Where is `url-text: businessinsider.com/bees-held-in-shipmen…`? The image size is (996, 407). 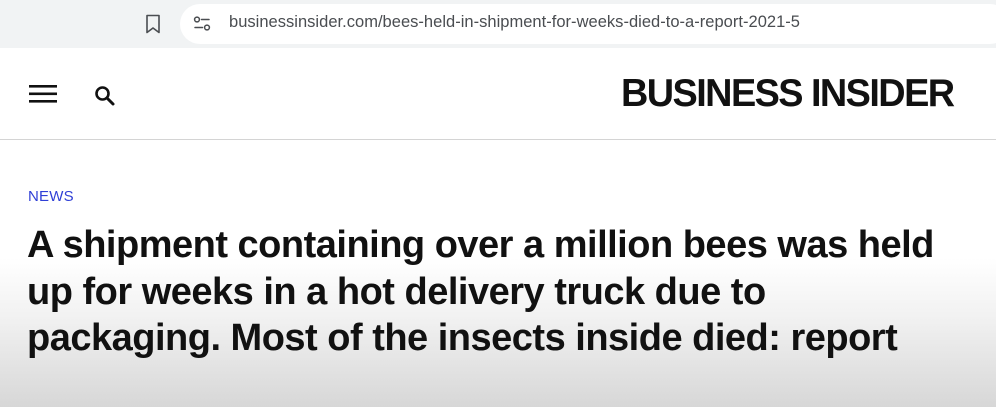 url-text: businessinsider.com/bees-held-in-shipmen… is located at coordinates (514, 22).